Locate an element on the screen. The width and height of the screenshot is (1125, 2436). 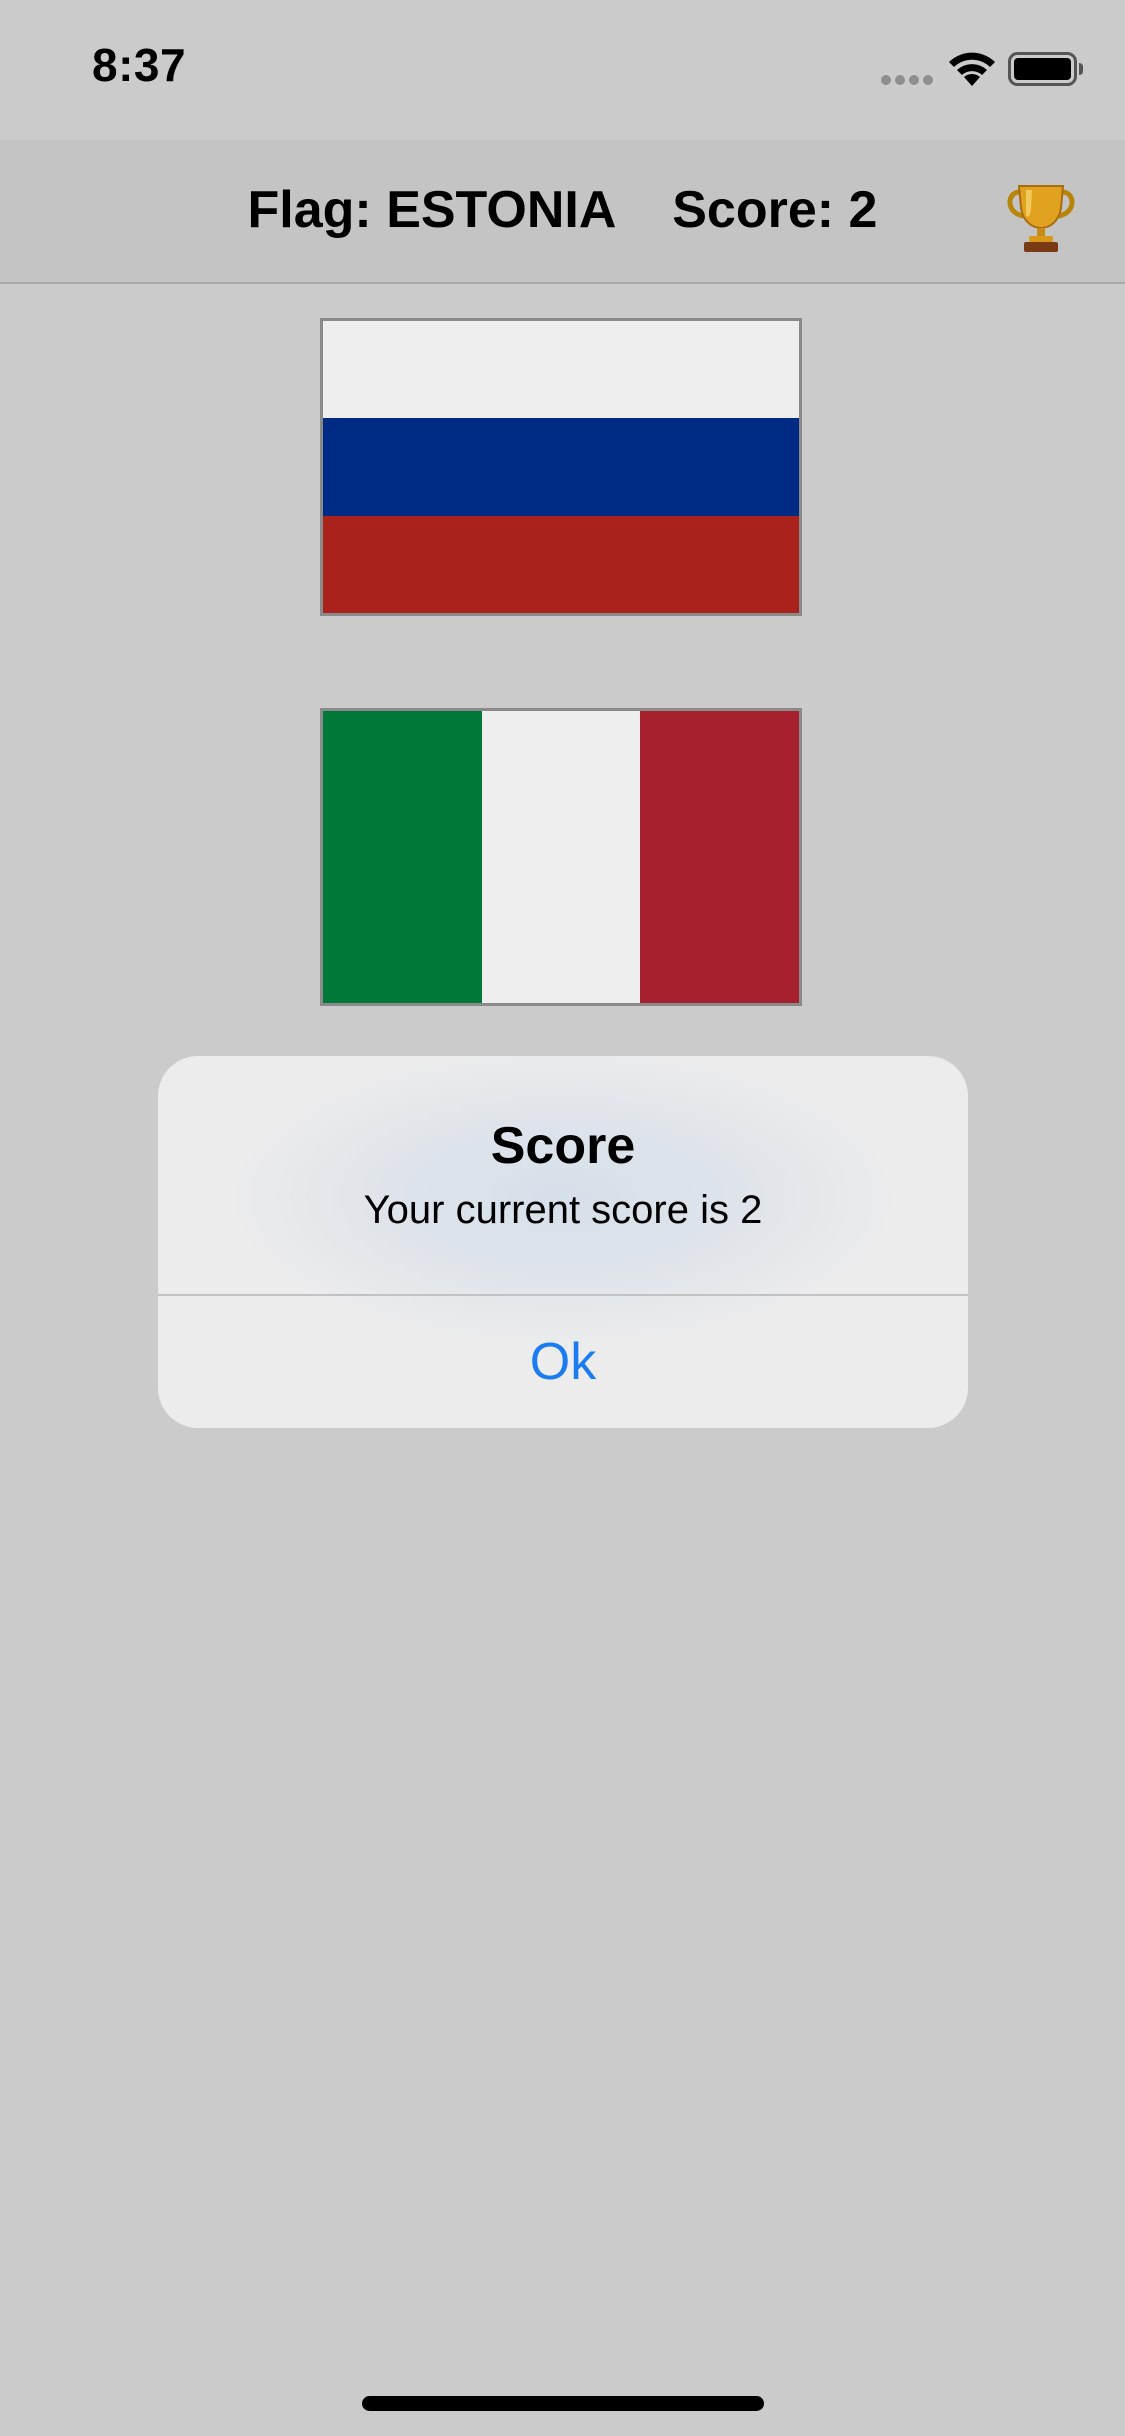
status-time: 8:37 is located at coordinates (139, 65).